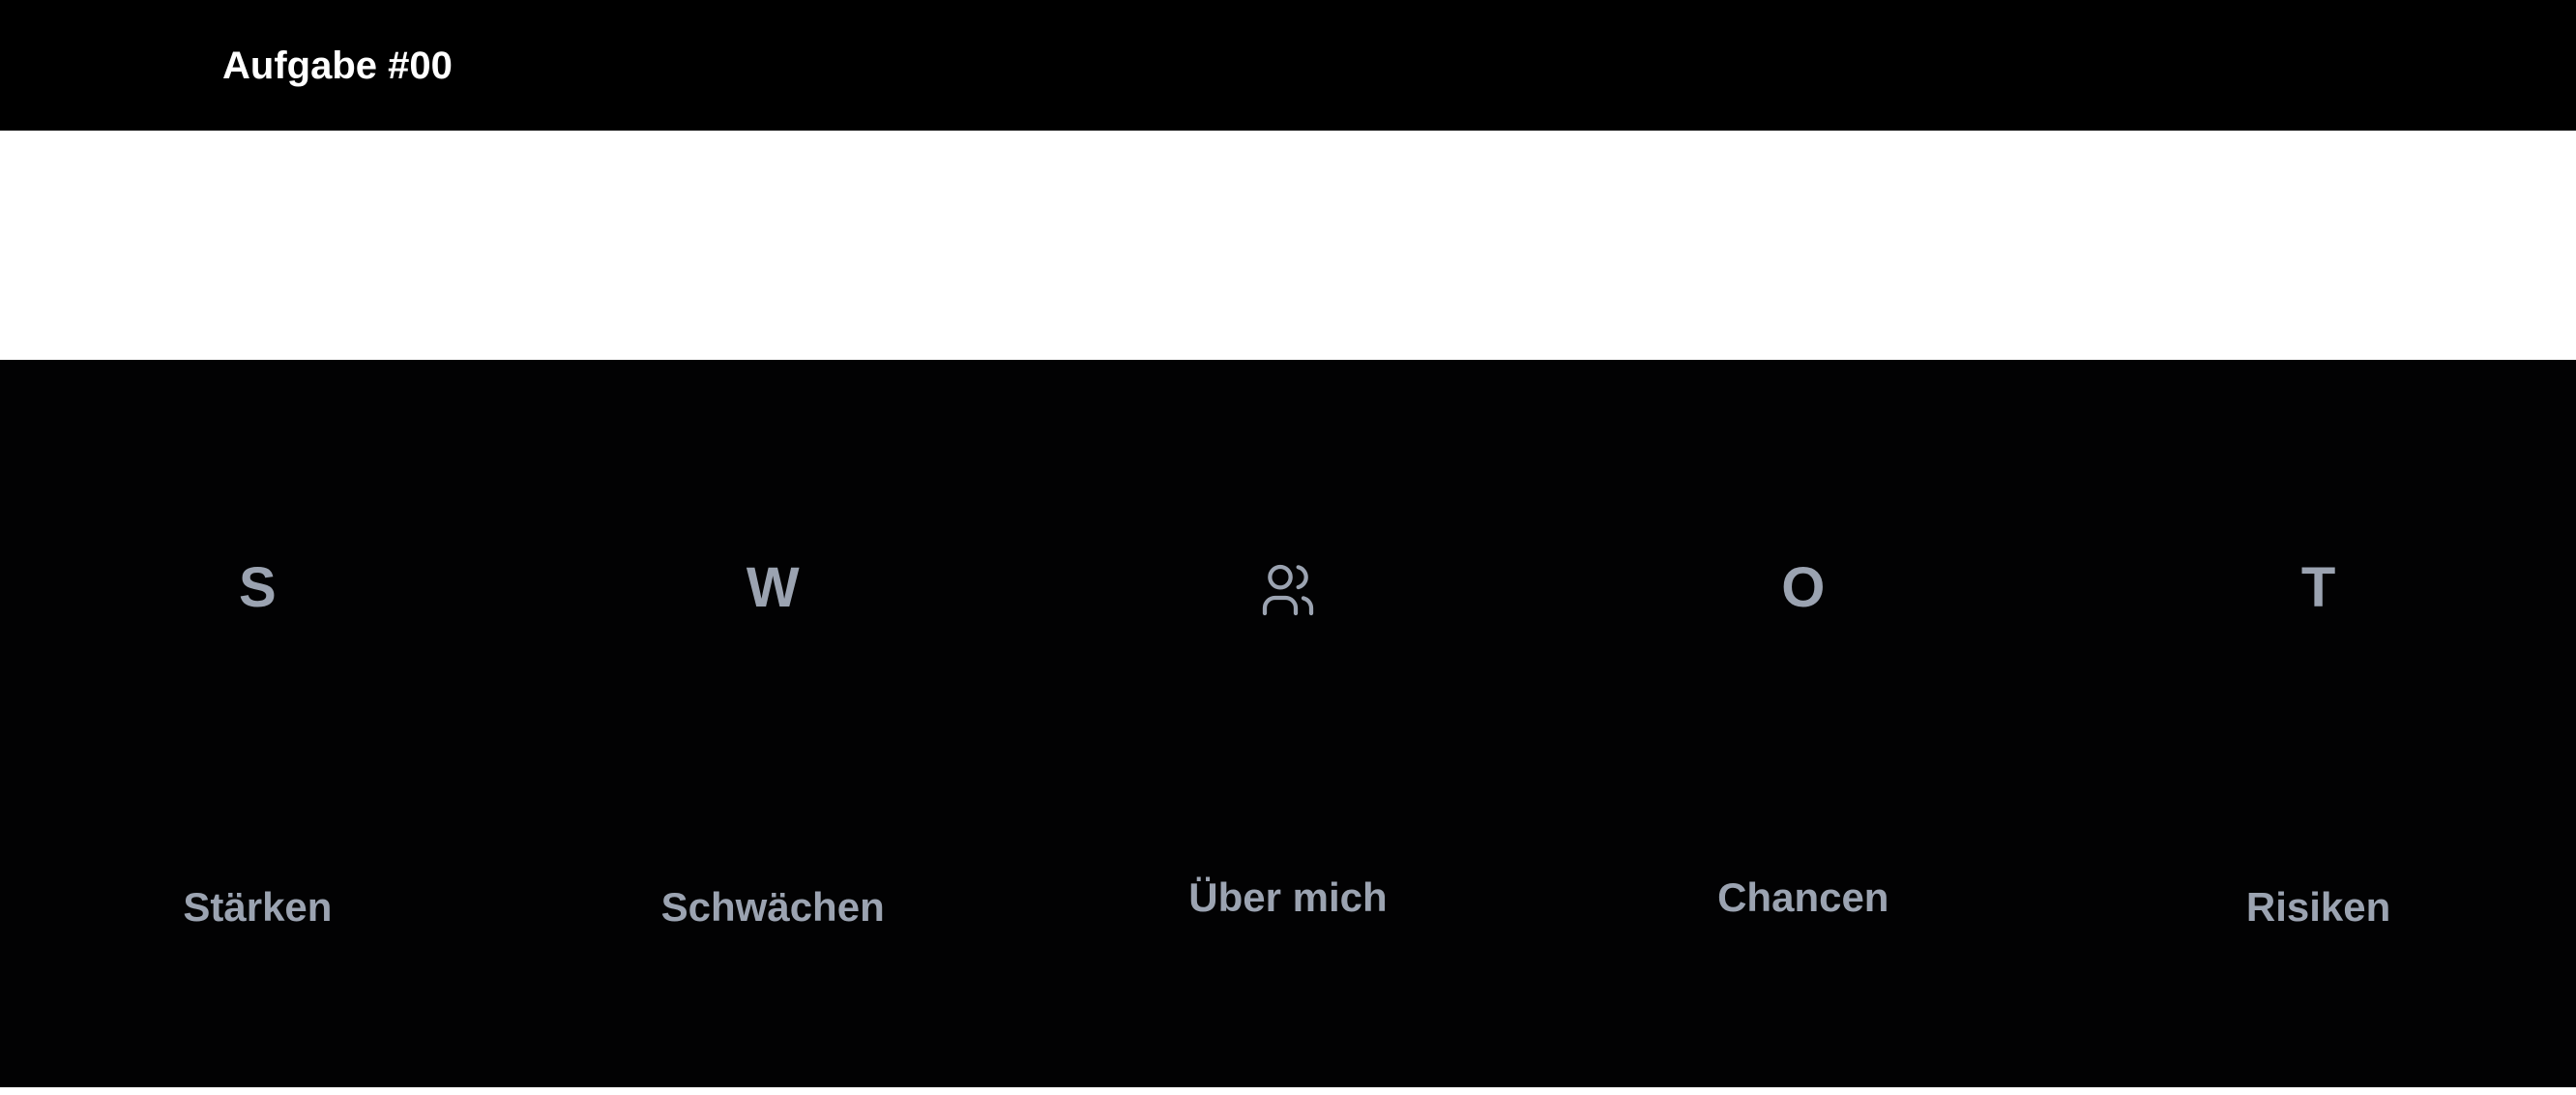  I want to click on strengths-letter: S, so click(258, 587).